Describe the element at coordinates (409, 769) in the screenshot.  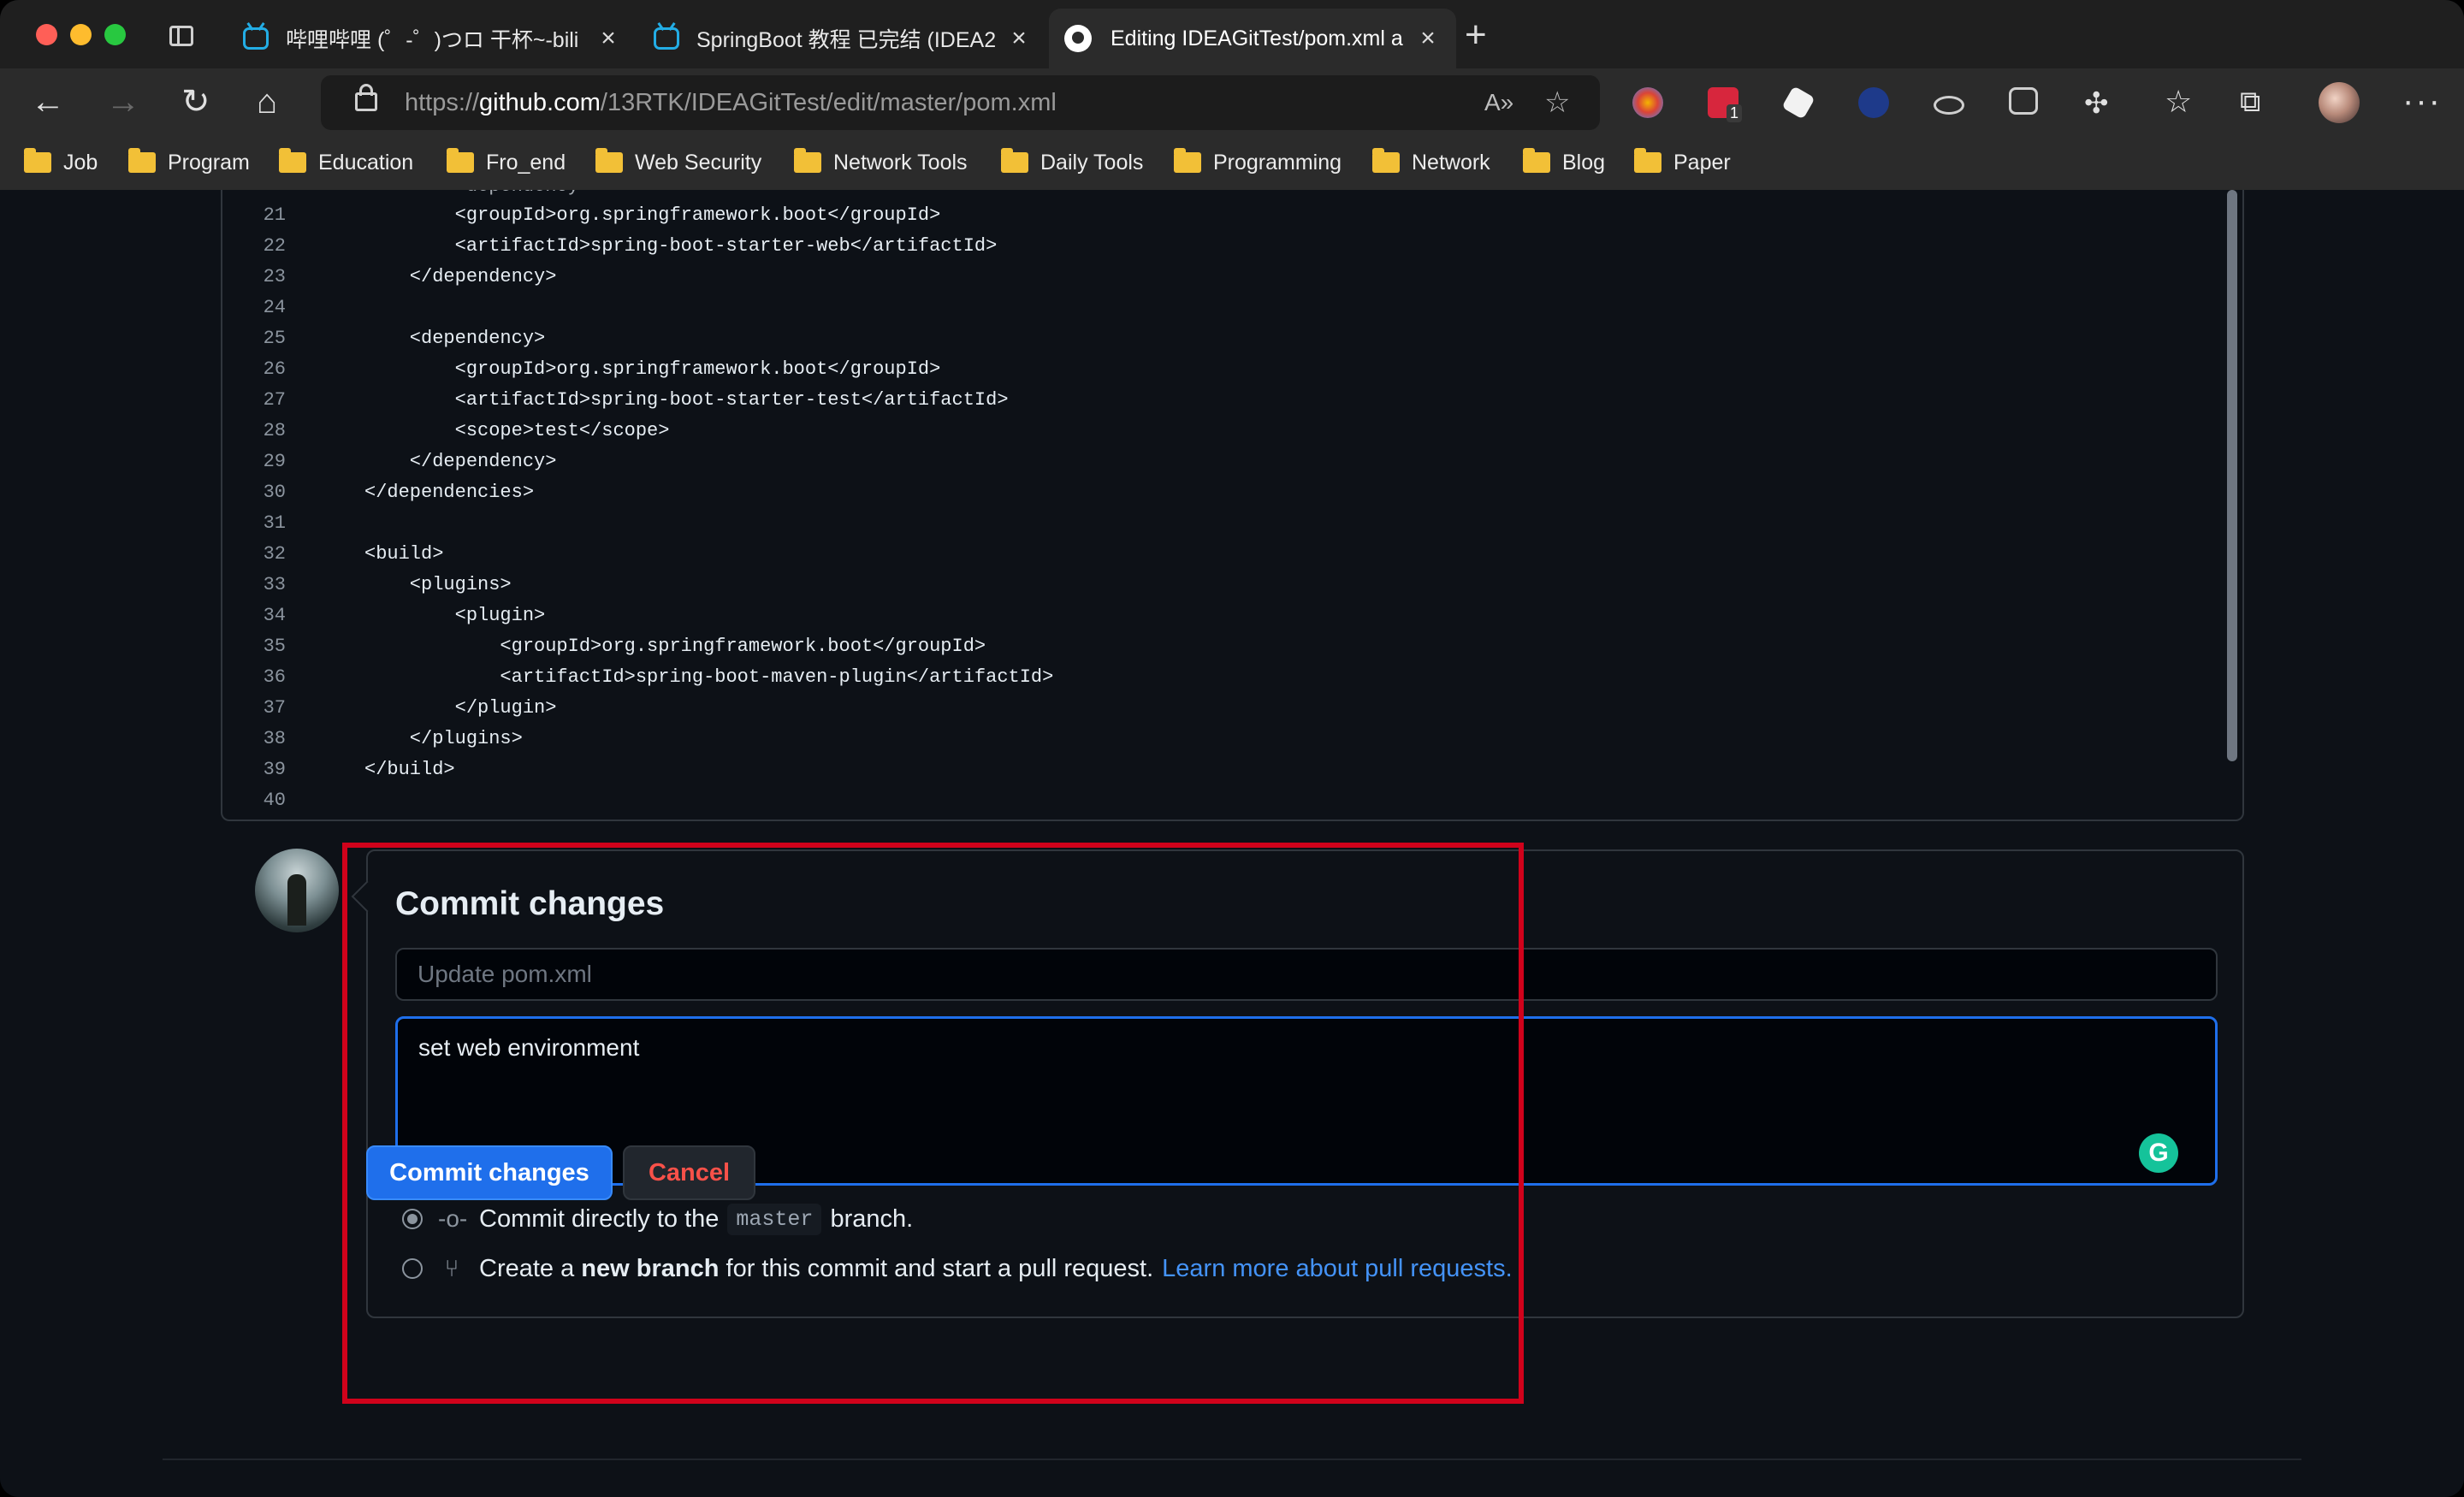
I see `line-code: </build>` at that location.